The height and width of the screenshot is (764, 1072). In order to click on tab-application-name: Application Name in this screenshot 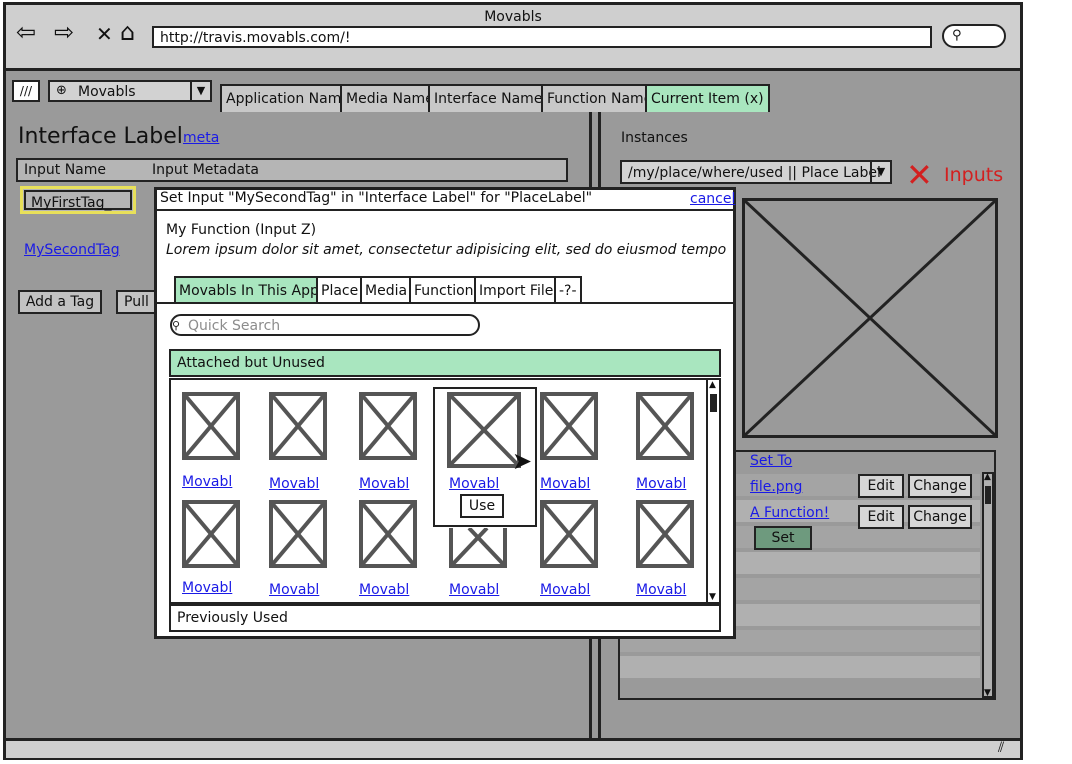, I will do `click(288, 98)`.